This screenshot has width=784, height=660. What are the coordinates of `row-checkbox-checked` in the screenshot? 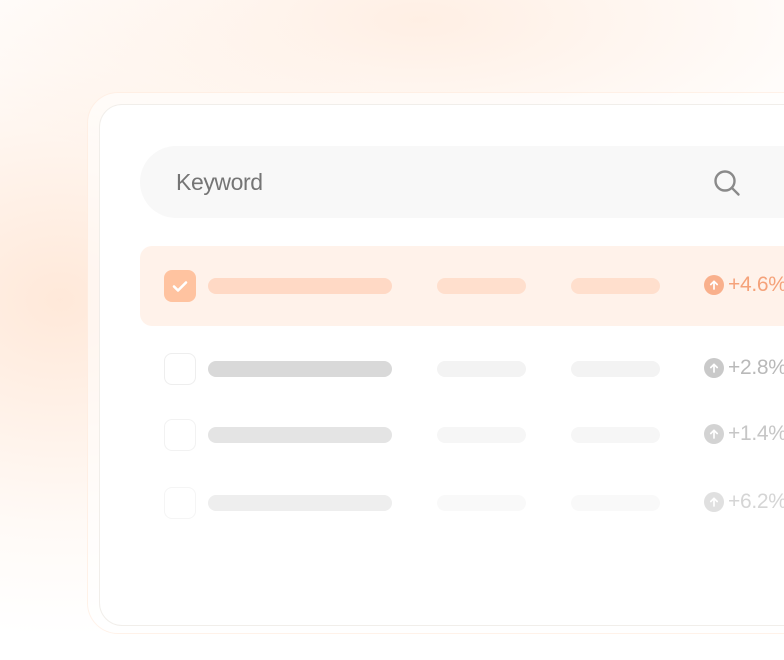 It's located at (180, 286).